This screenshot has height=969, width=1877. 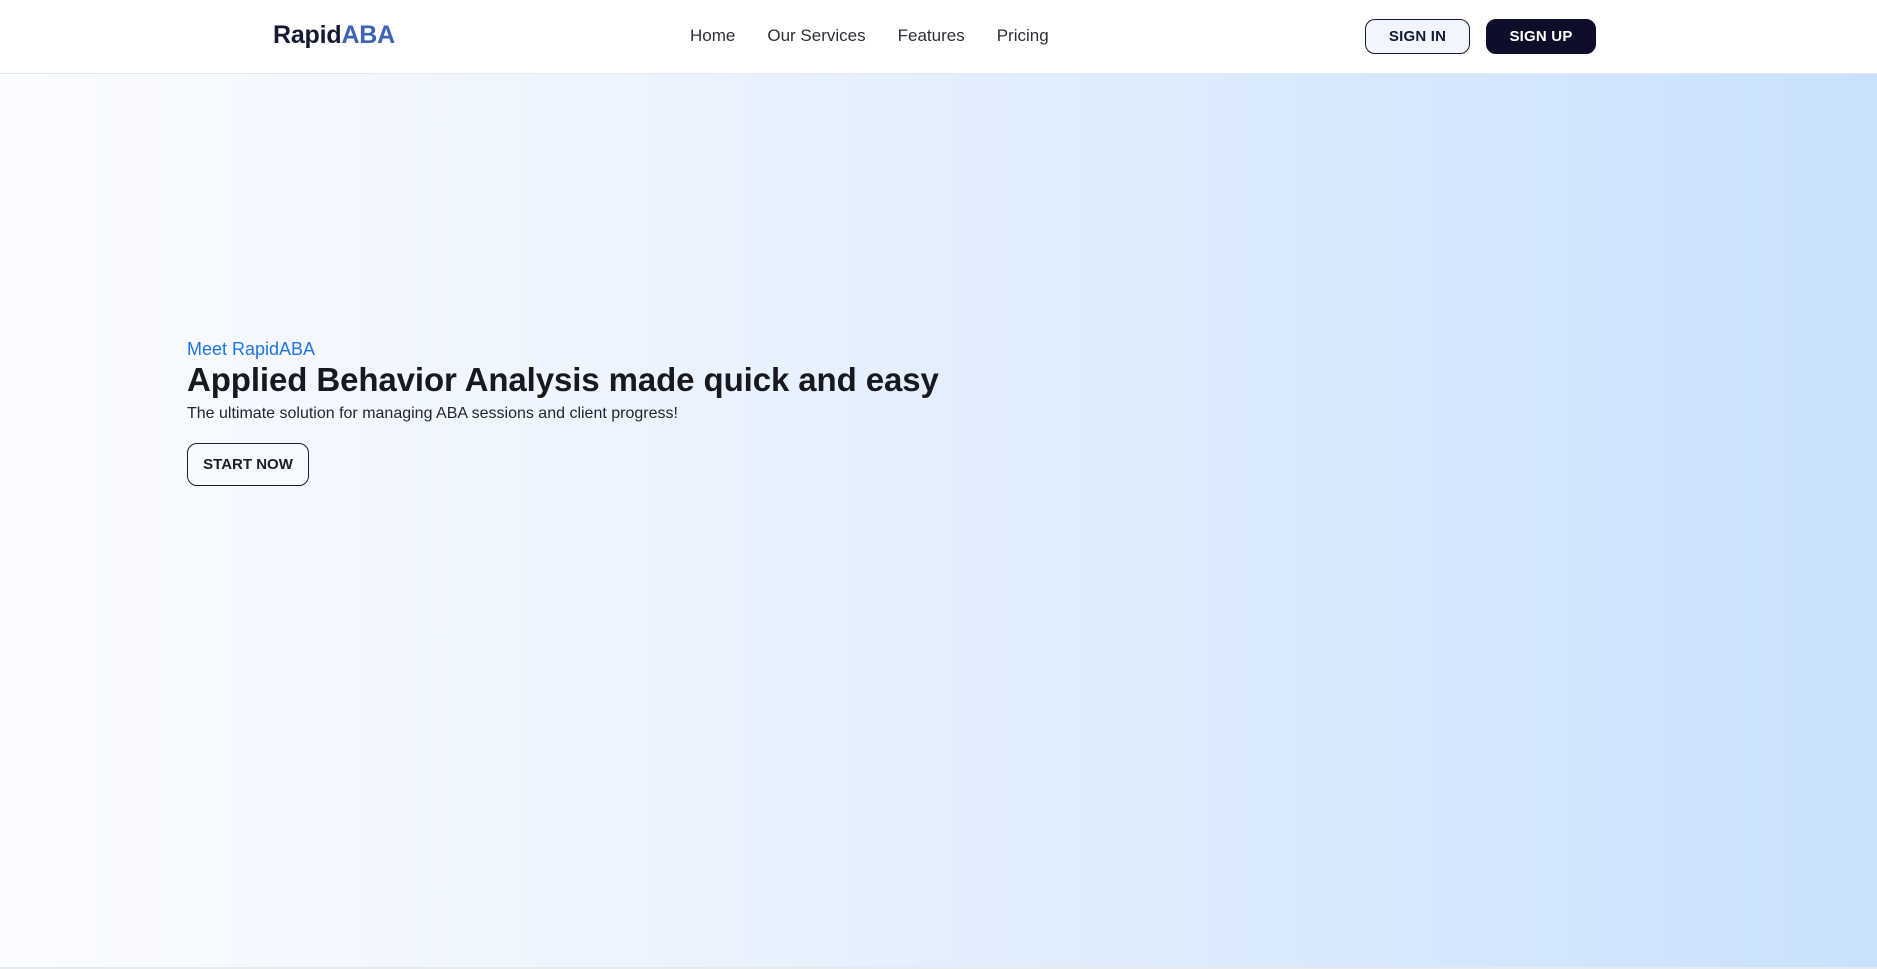 I want to click on nav-link-pricing: Pricing, so click(x=1023, y=36).